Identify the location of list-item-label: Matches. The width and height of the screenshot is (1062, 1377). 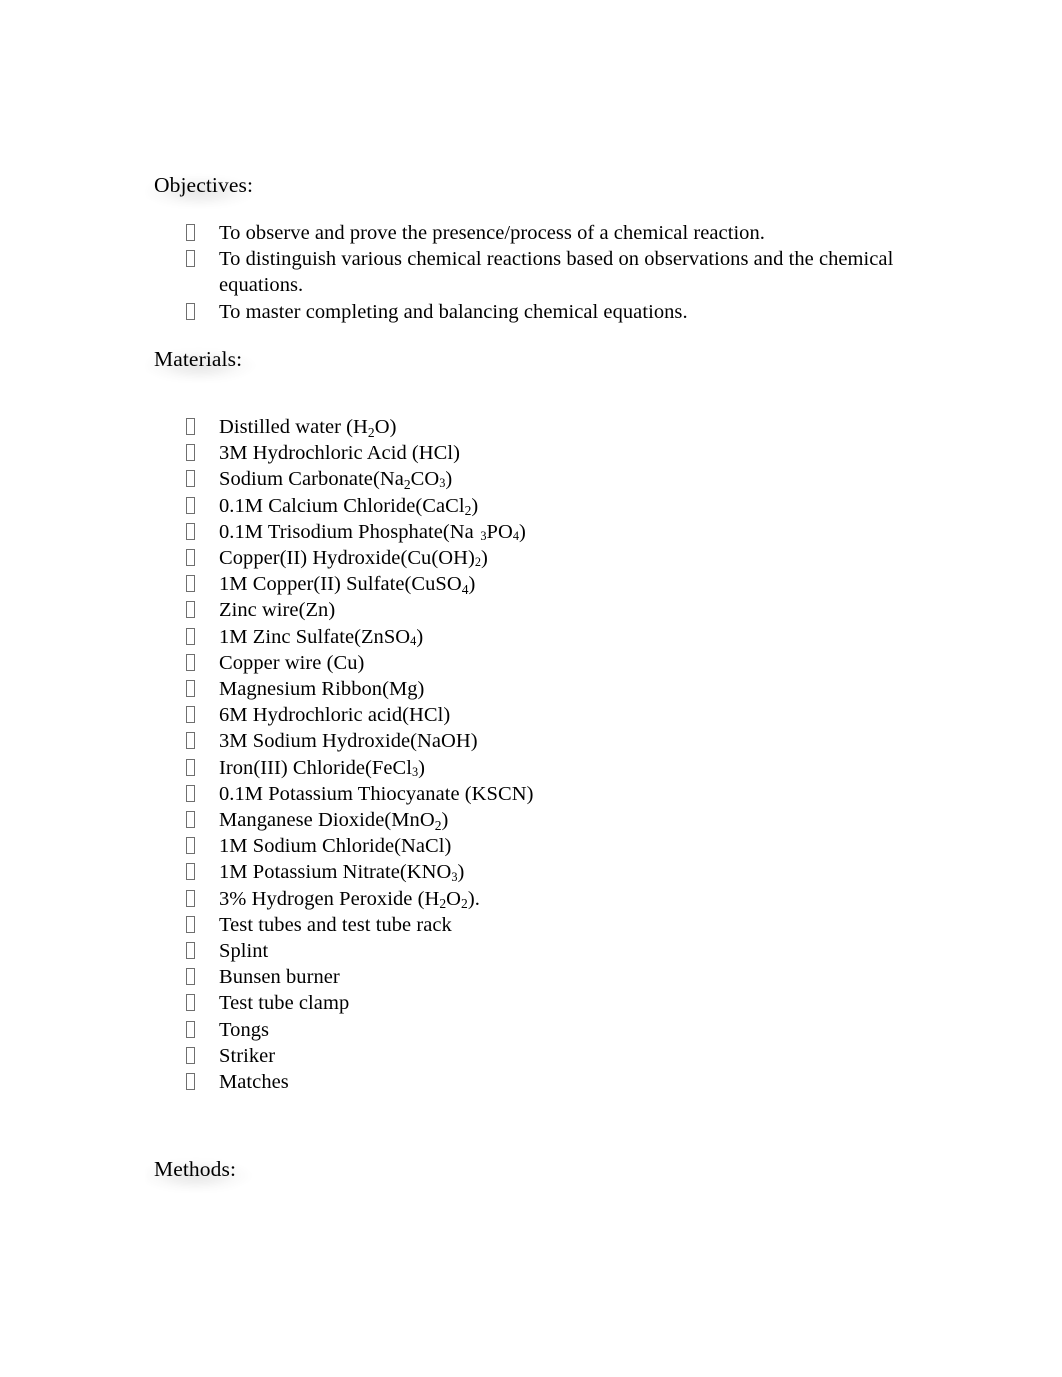
(254, 1082).